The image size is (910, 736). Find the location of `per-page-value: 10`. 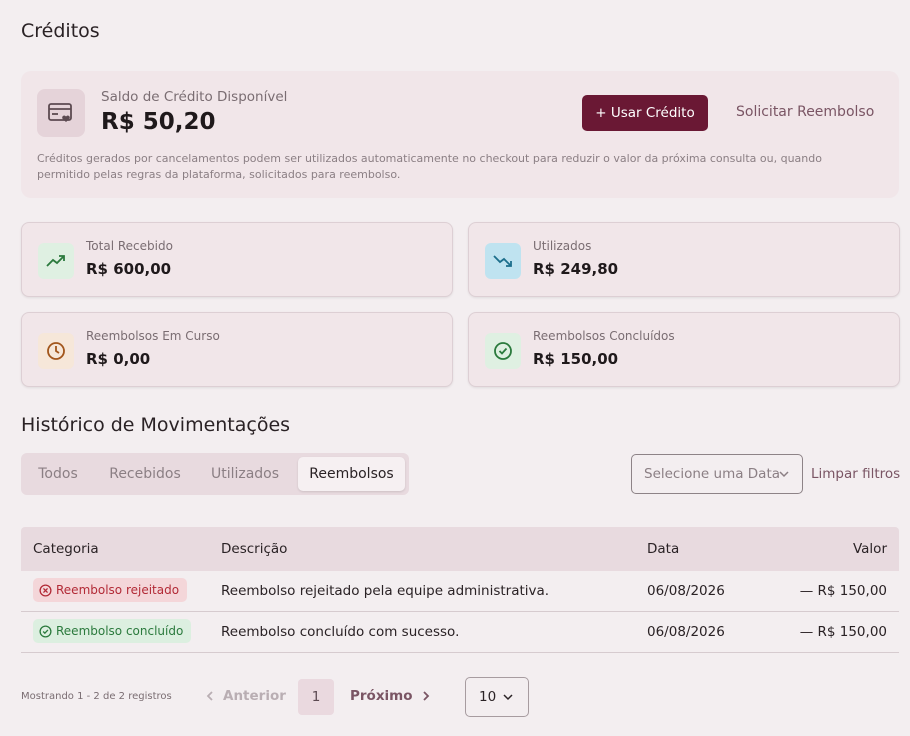

per-page-value: 10 is located at coordinates (488, 697).